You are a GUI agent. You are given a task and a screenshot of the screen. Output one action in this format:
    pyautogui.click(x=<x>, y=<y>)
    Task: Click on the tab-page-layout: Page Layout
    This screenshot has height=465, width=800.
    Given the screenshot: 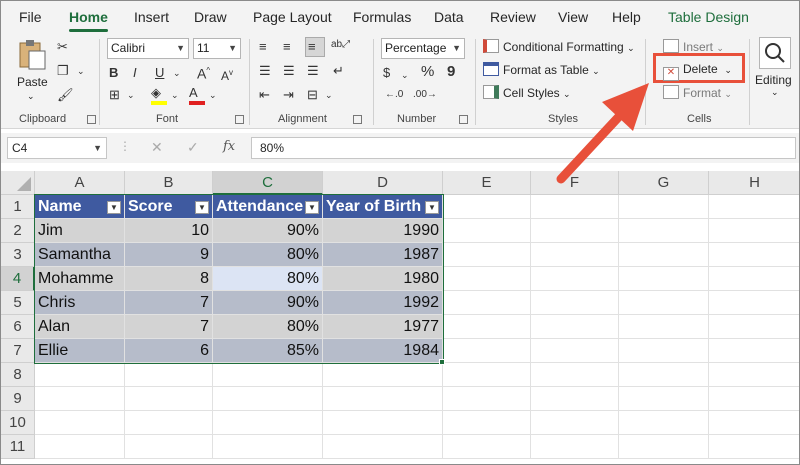 What is the action you would take?
    pyautogui.click(x=292, y=17)
    